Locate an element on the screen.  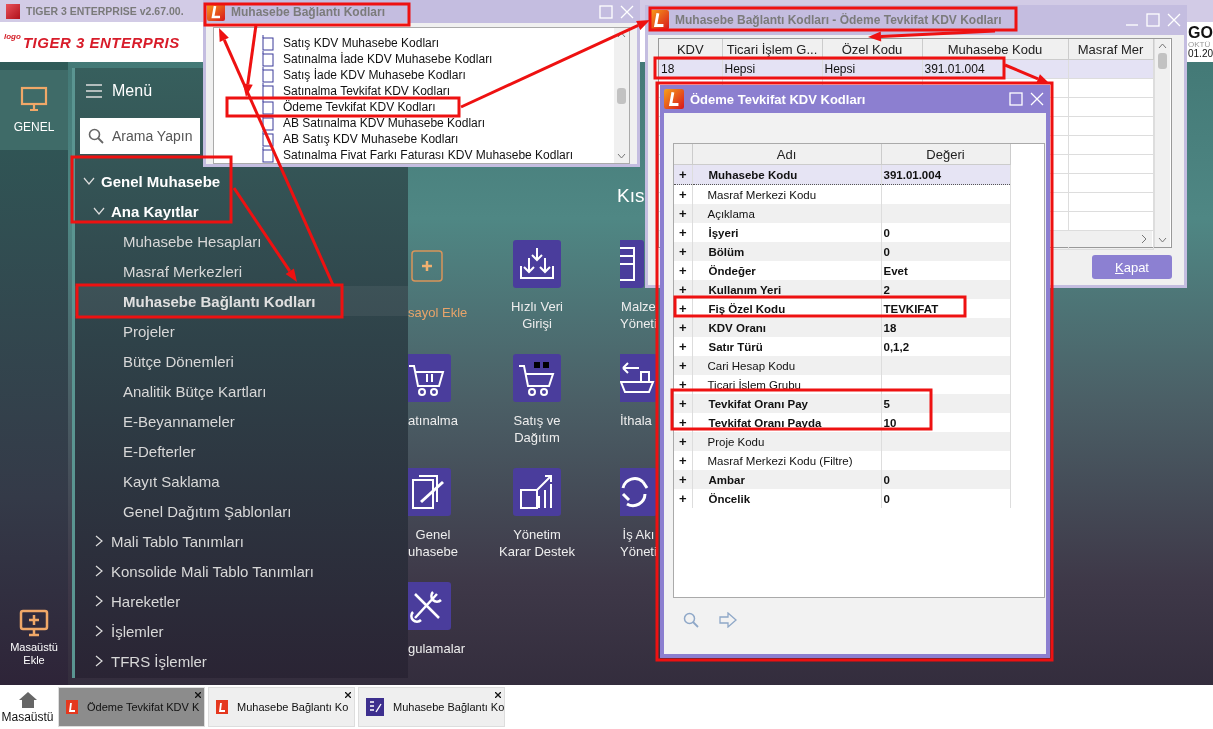
shortcut-label: Hızlı Veri Girişi is located at coordinates (537, 315).